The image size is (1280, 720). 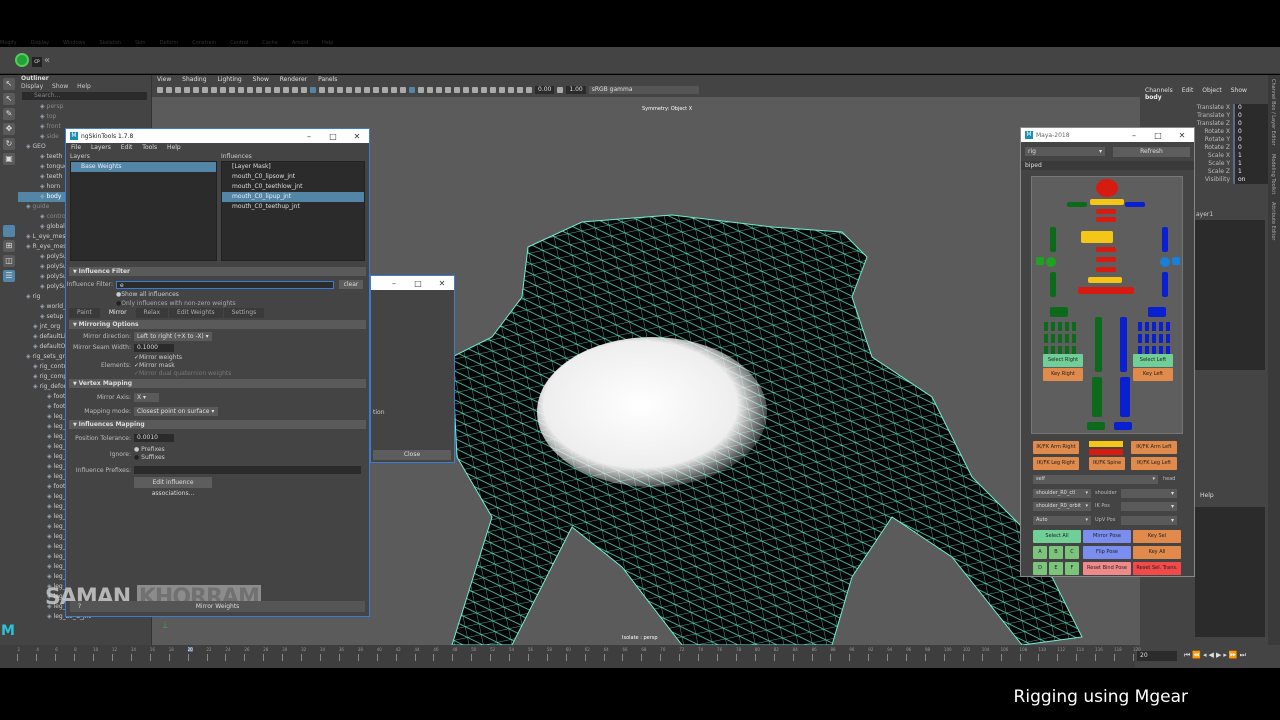 I want to click on influence-item: mouth_C0_teethlow_jnt, so click(x=293, y=187).